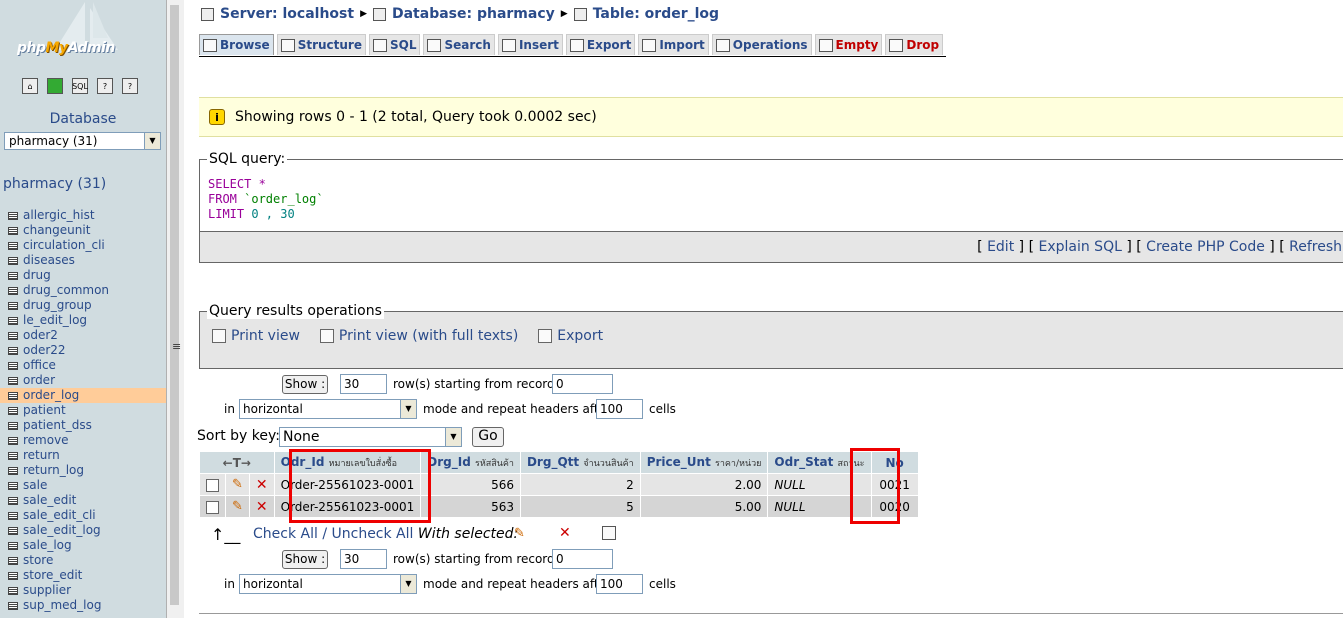  What do you see at coordinates (83, 590) in the screenshot?
I see `sidebar-item-supplier: supplier` at bounding box center [83, 590].